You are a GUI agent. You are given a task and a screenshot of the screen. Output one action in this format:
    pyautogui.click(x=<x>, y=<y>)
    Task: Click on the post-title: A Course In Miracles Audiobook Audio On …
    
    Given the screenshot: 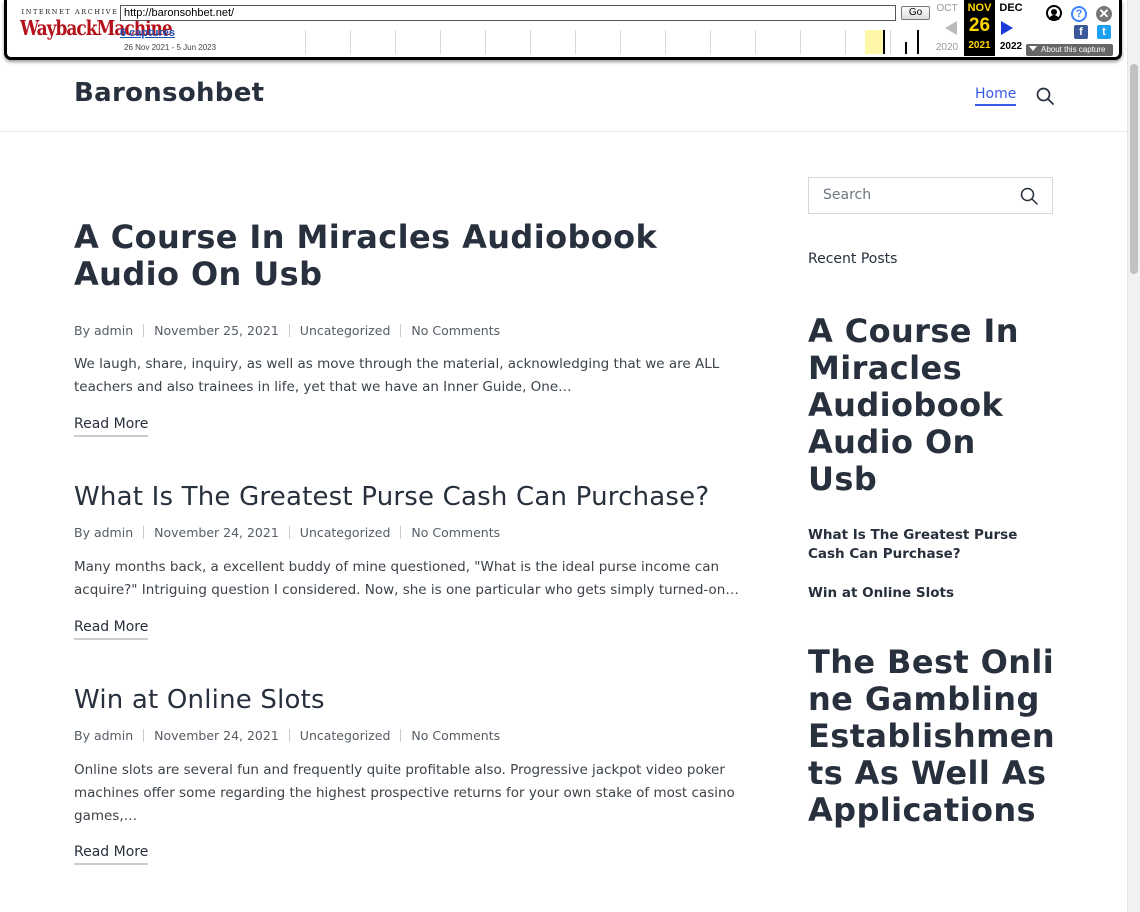 What is the action you would take?
    pyautogui.click(x=414, y=256)
    